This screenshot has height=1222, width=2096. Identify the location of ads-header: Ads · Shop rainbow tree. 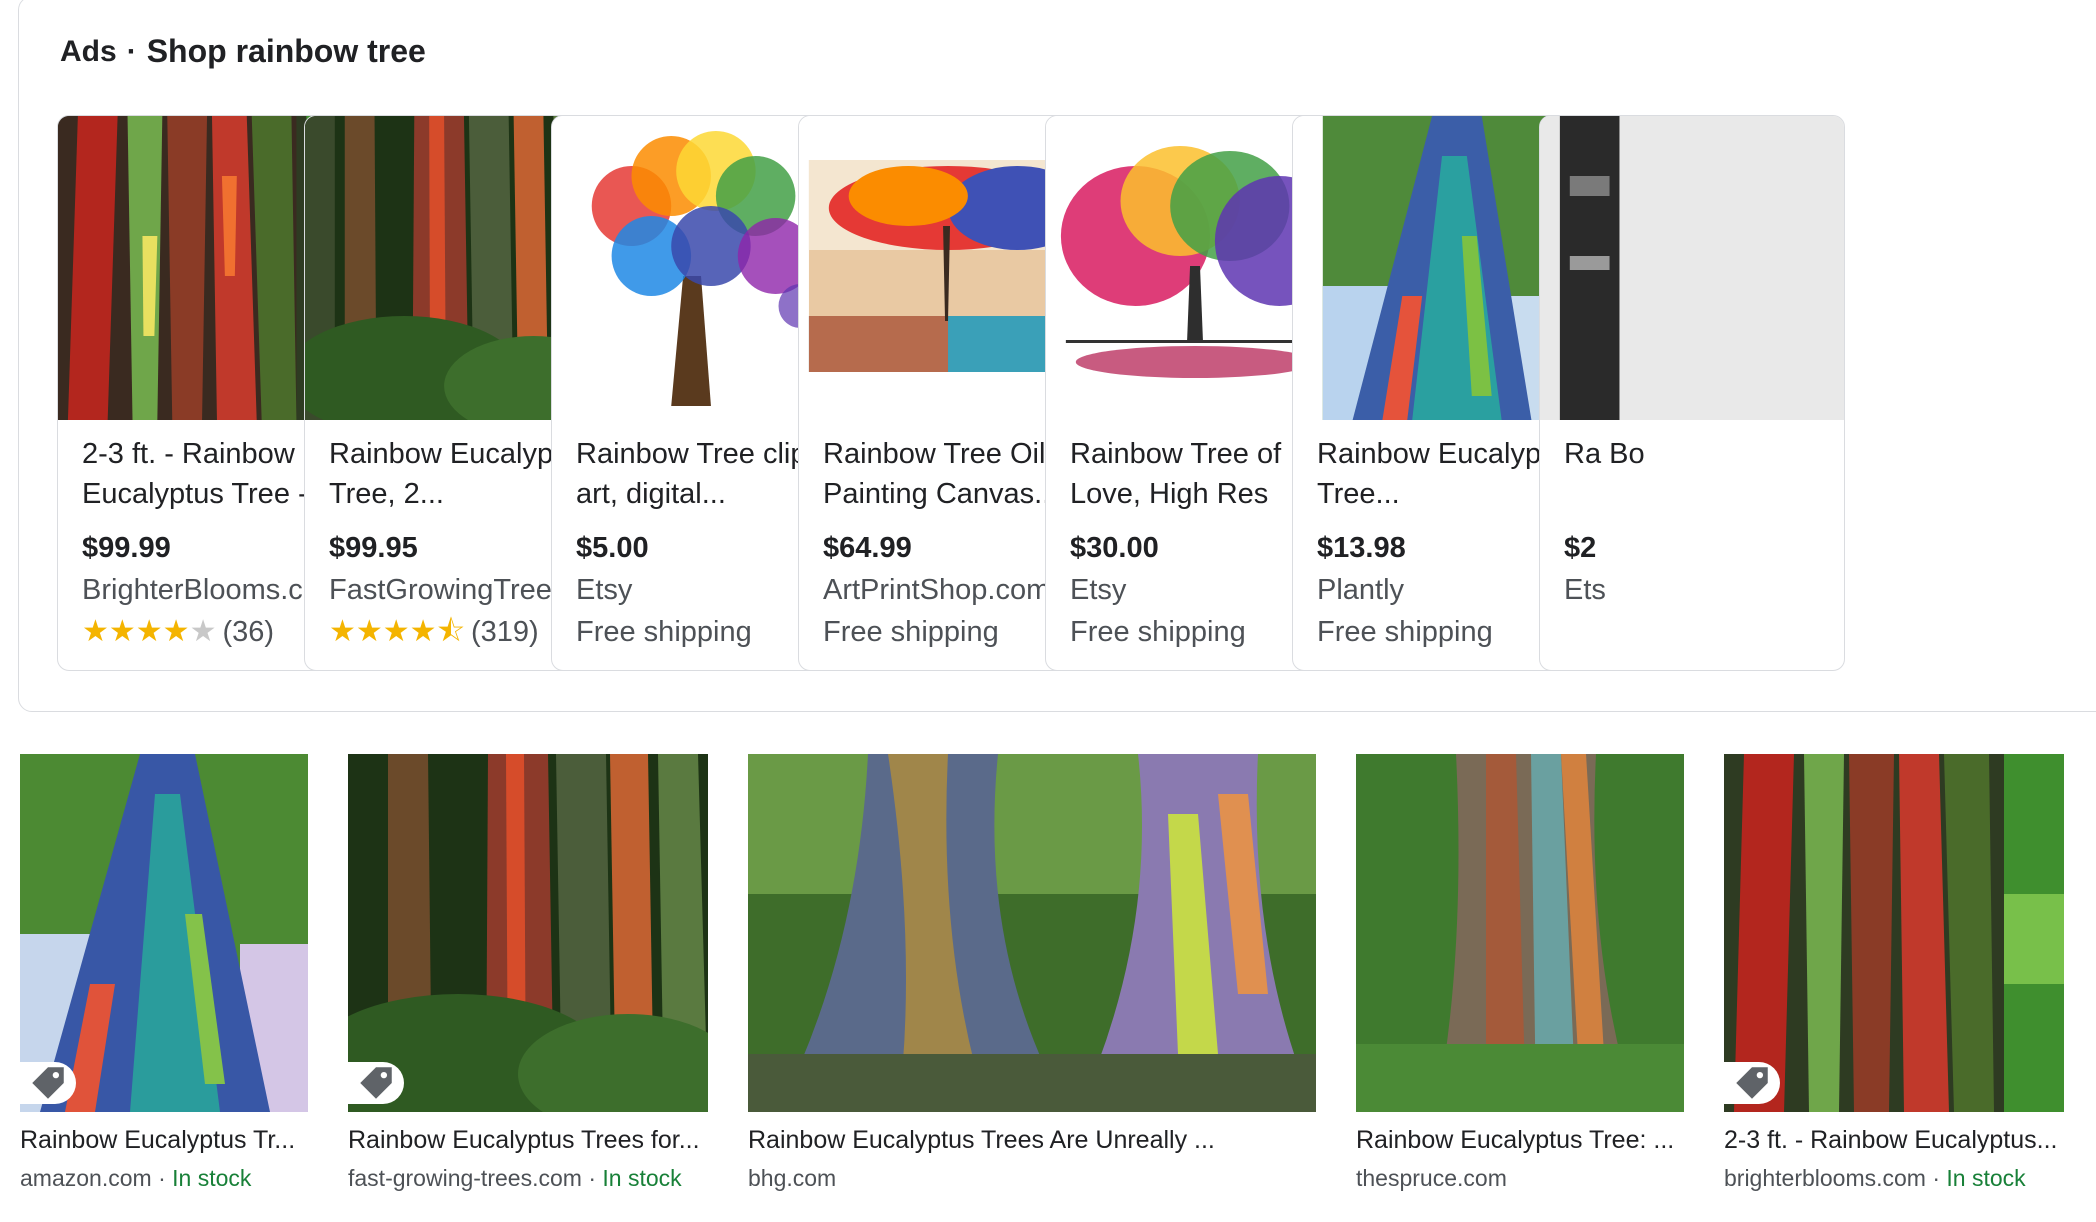
(243, 51).